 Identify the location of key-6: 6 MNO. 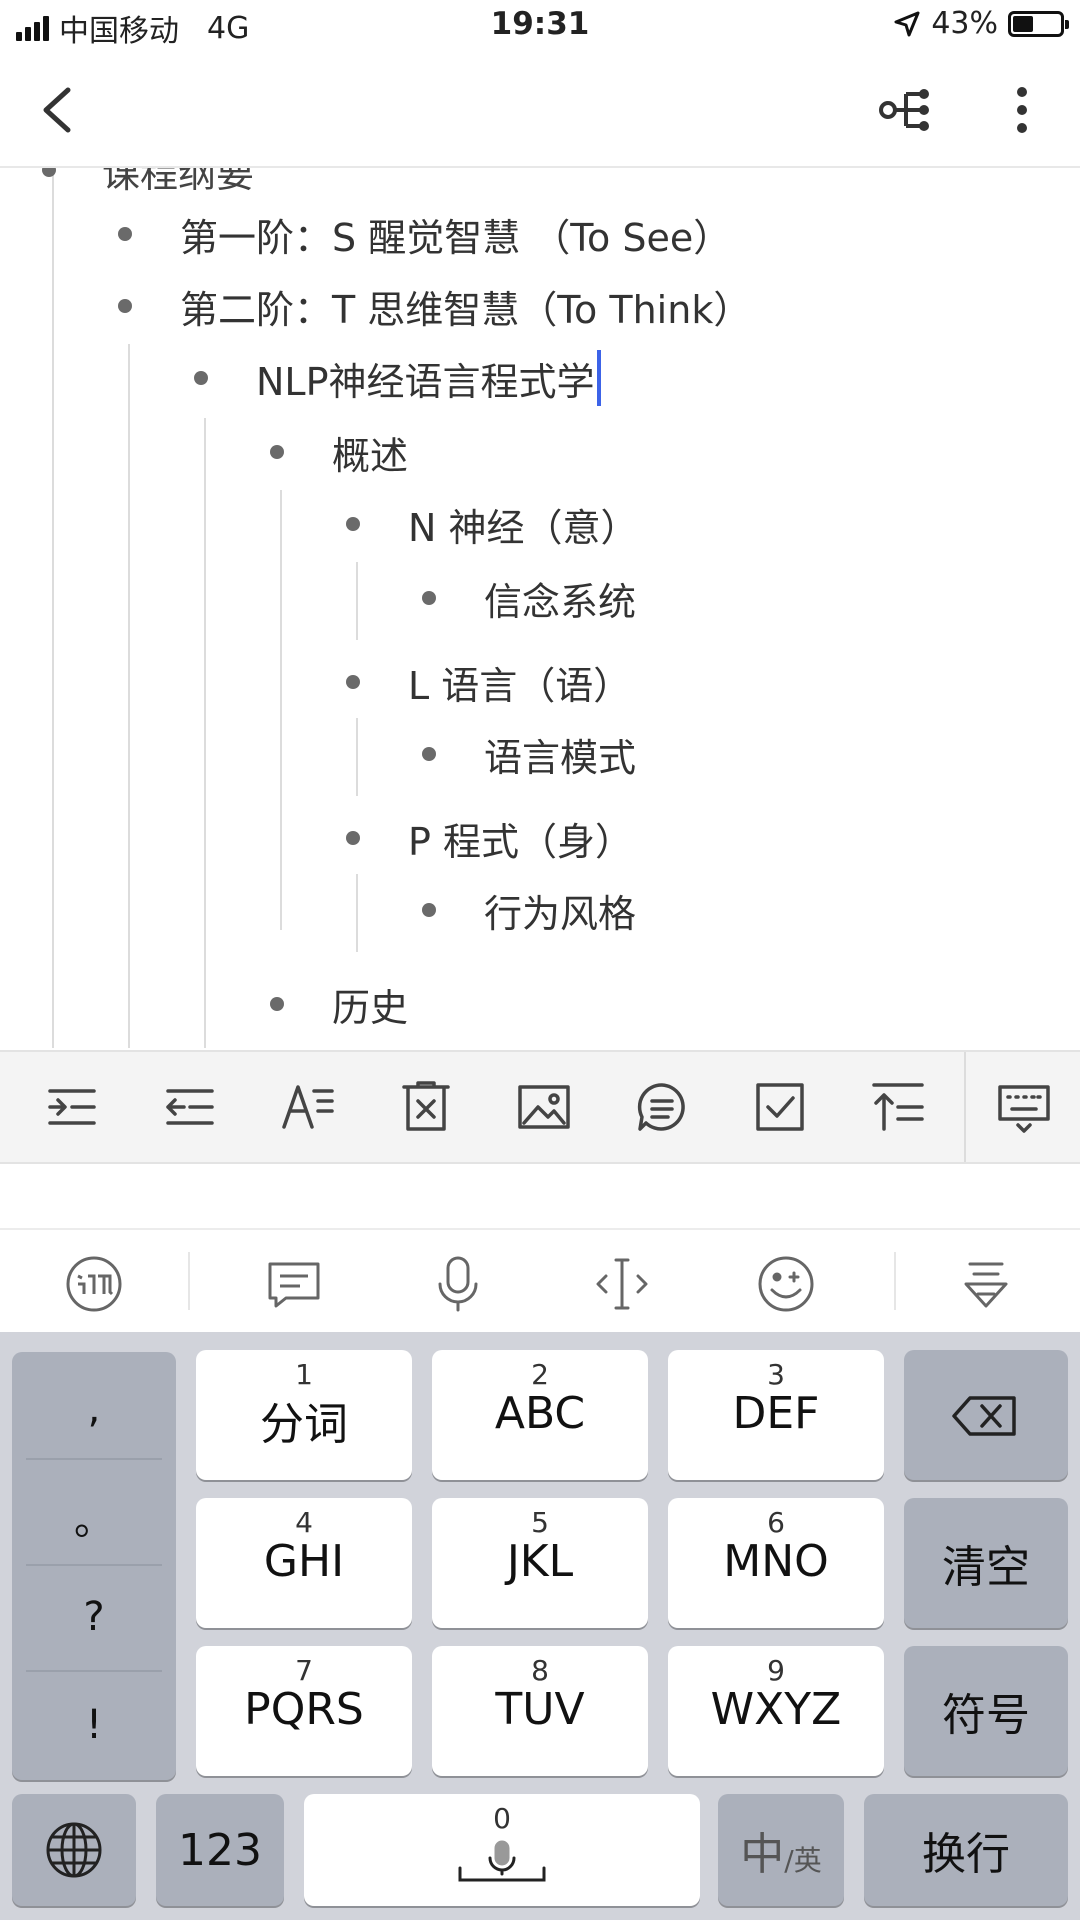
(776, 1563).